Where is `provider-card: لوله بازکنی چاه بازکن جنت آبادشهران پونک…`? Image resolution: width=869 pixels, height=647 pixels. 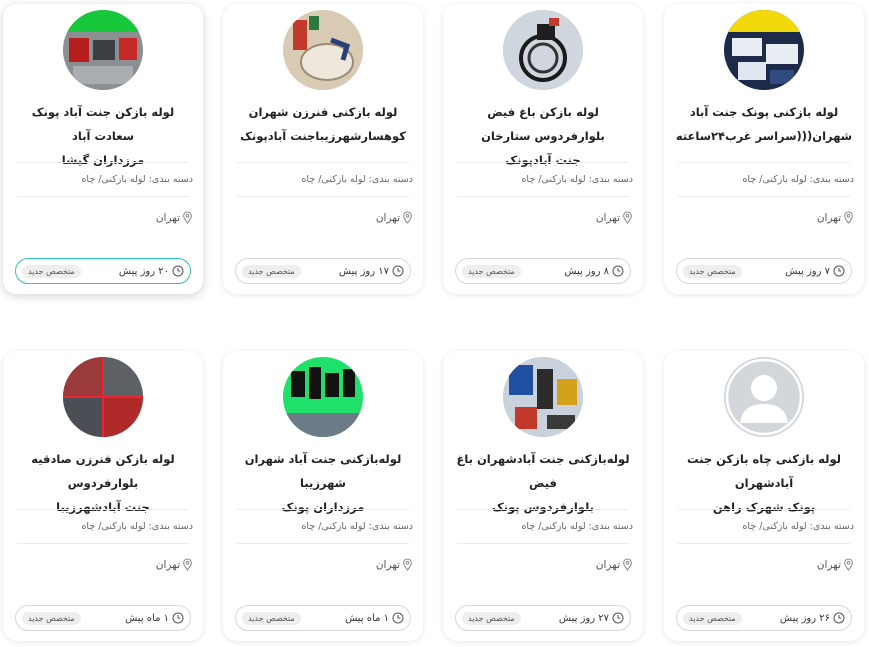
provider-card: لوله بازکنی چاه بازکن جنت آبادشهران پونک… is located at coordinates (764, 496).